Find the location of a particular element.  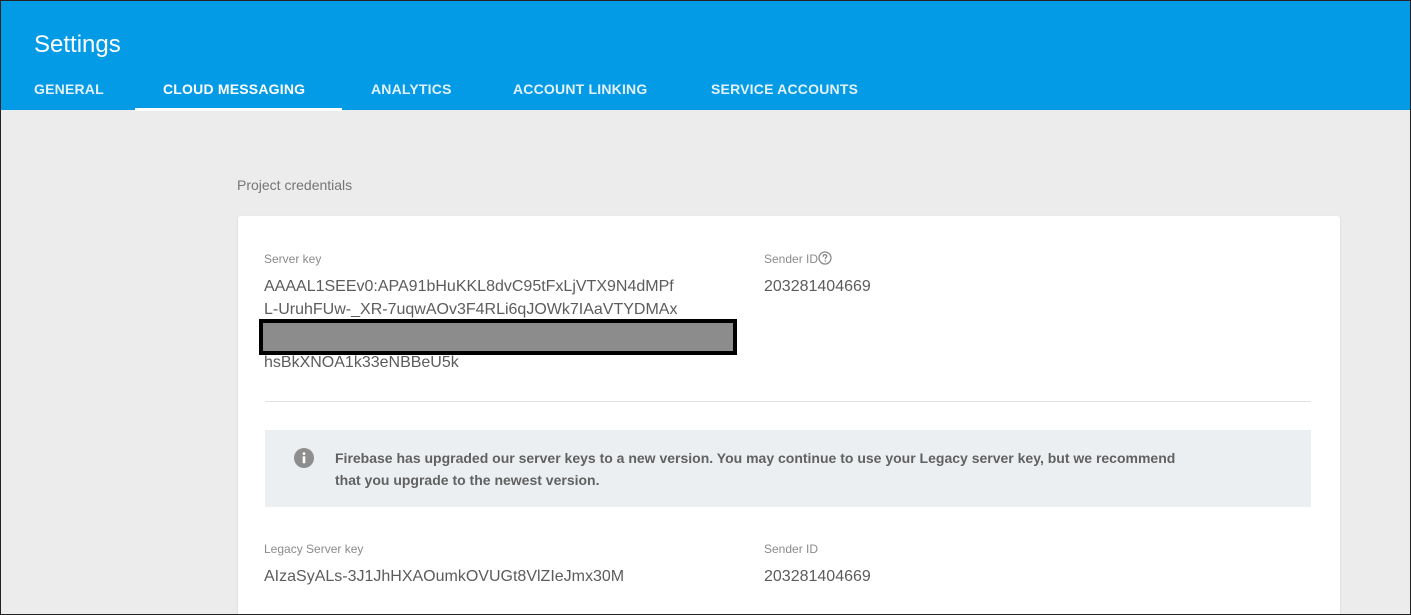

legacy-server-key-value: AIzaSyALs-3J1JhHXAOumkOVUGt8VlZIeJmx30M is located at coordinates (444, 577).